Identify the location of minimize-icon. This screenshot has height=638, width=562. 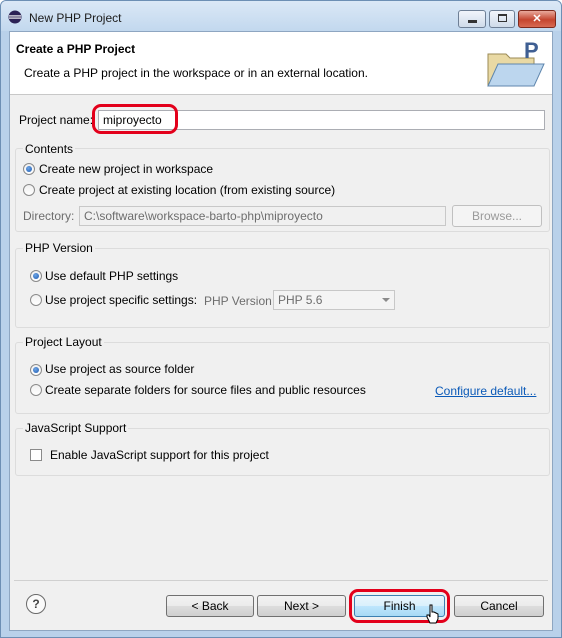
(472, 21).